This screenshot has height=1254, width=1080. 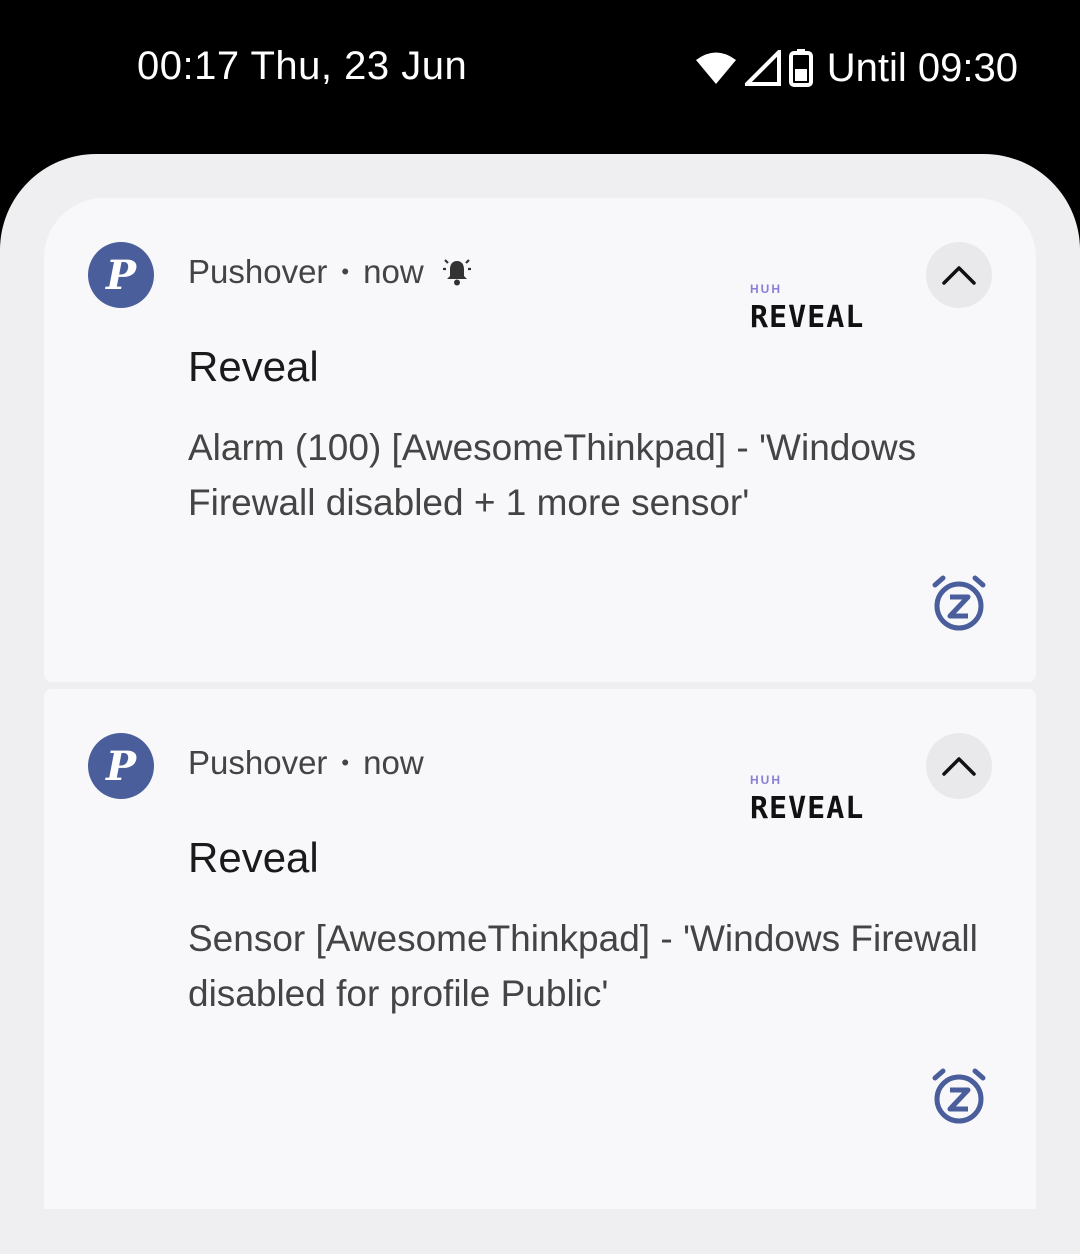 I want to click on status-bar: 00:17 Thu, 23 Jun Until 09:30, so click(x=540, y=75).